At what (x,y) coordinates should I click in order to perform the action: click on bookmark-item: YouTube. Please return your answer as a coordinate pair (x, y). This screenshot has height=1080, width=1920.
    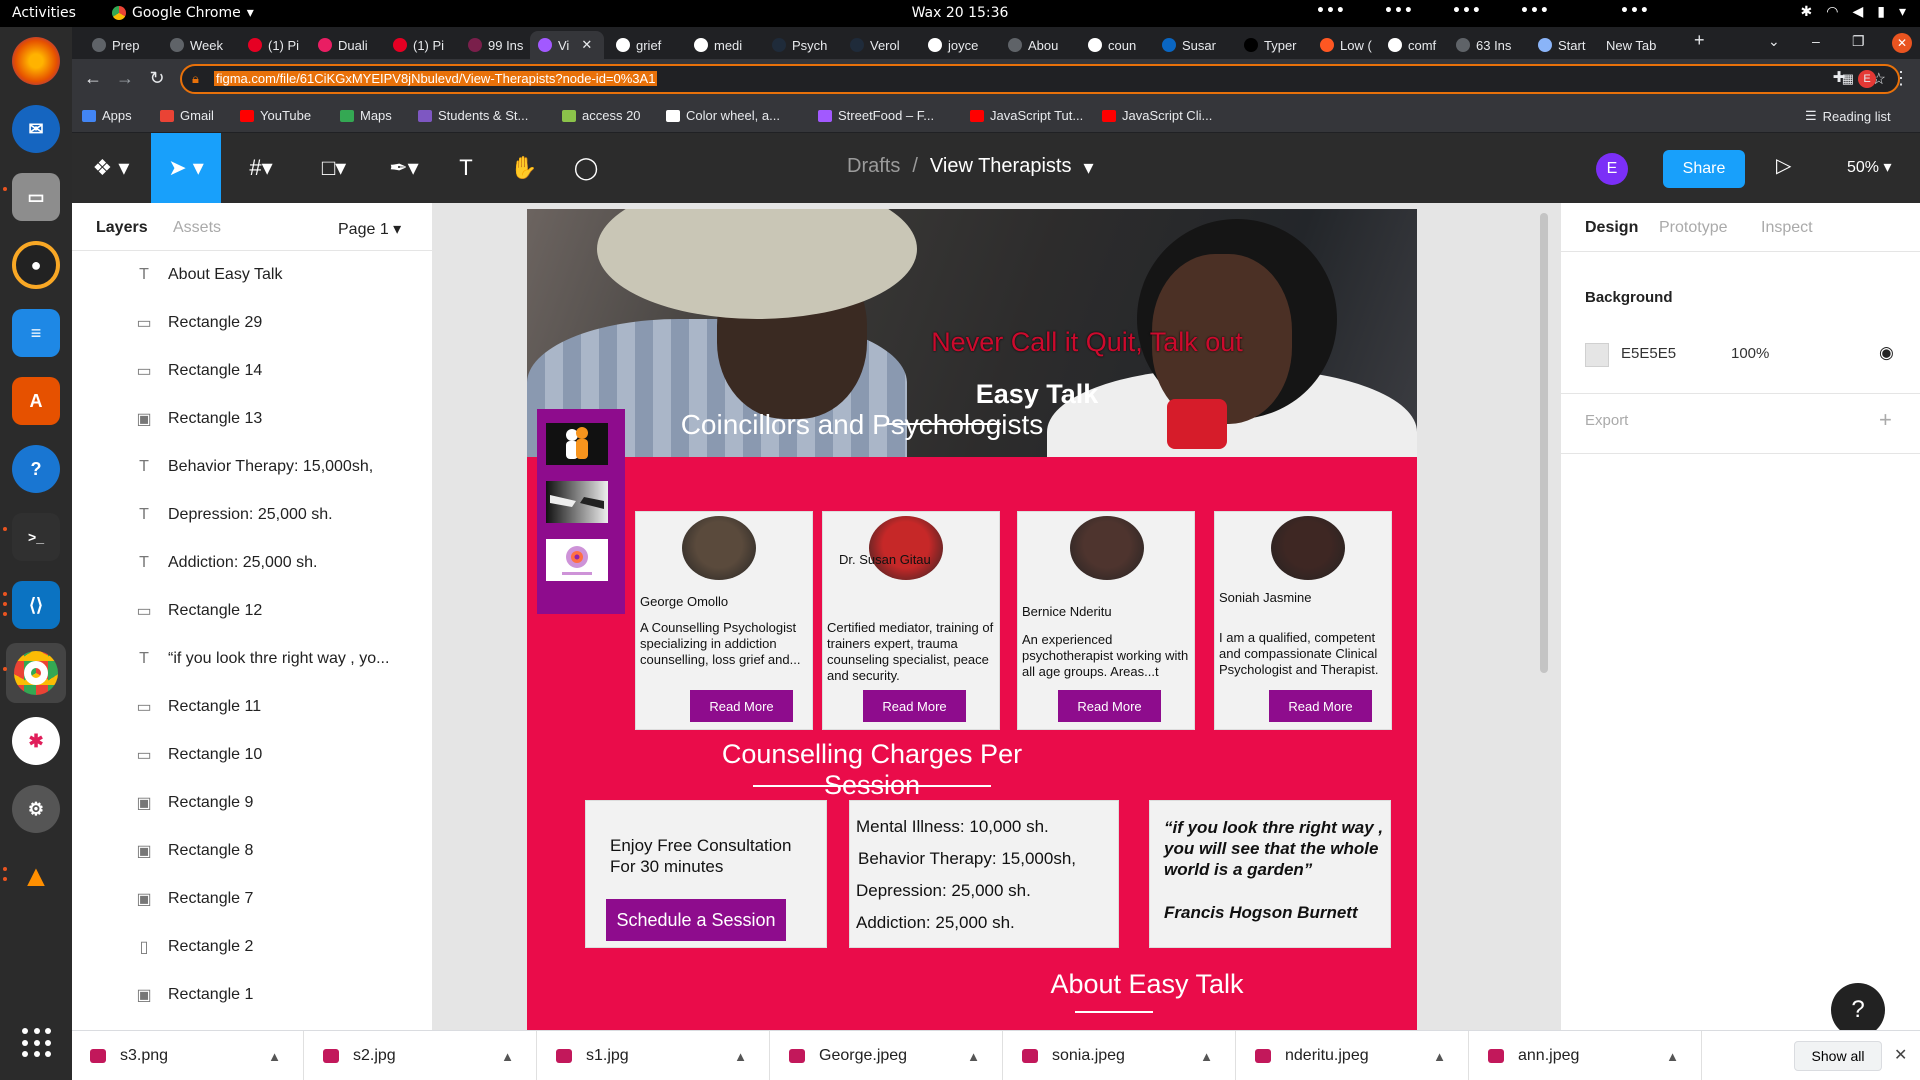
    Looking at the image, I should click on (275, 115).